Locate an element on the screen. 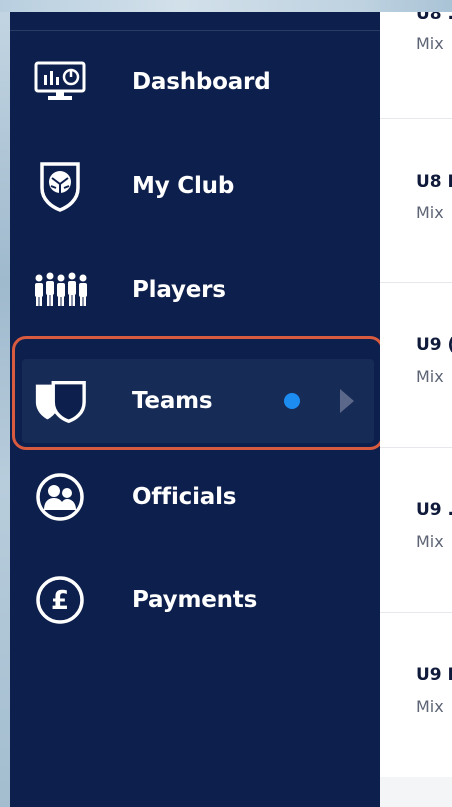 The width and height of the screenshot is (452, 807). players-icon is located at coordinates (60, 290).